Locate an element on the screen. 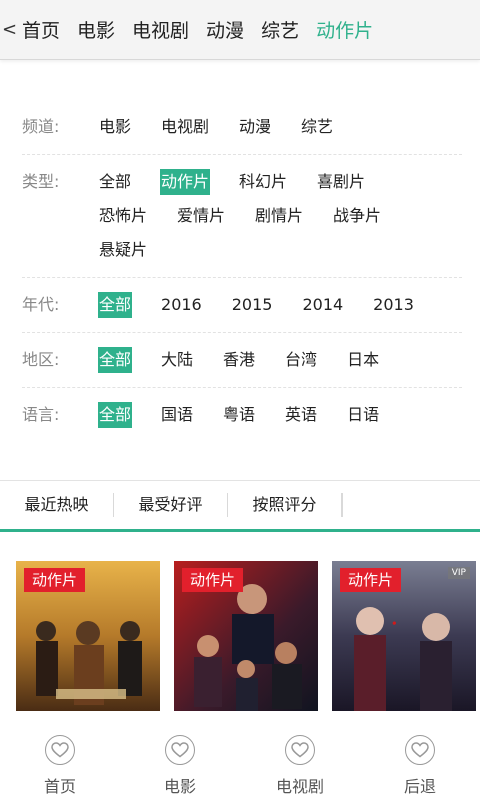 The height and width of the screenshot is (800, 480). tab-label: 电影 is located at coordinates (179, 786).